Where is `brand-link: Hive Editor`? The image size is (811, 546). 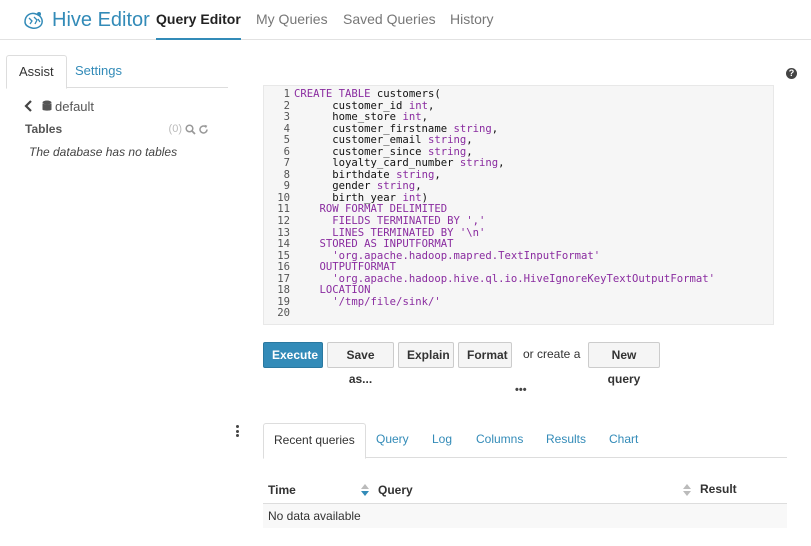 brand-link: Hive Editor is located at coordinates (86, 20).